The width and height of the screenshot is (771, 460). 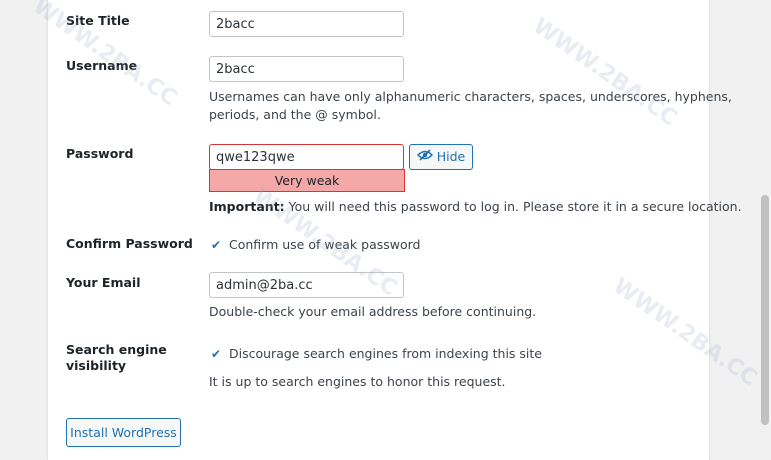 I want to click on search-engine-label-line1: Search engine, so click(x=116, y=349).